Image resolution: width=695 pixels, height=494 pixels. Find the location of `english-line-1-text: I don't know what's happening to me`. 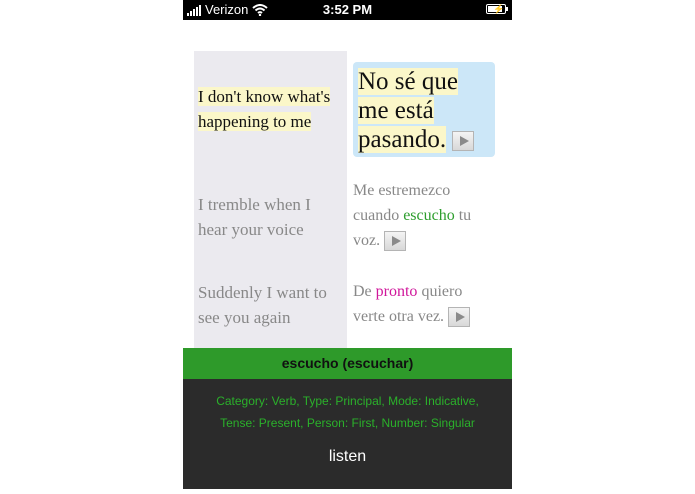

english-line-1-text: I don't know what's happening to me is located at coordinates (264, 109).